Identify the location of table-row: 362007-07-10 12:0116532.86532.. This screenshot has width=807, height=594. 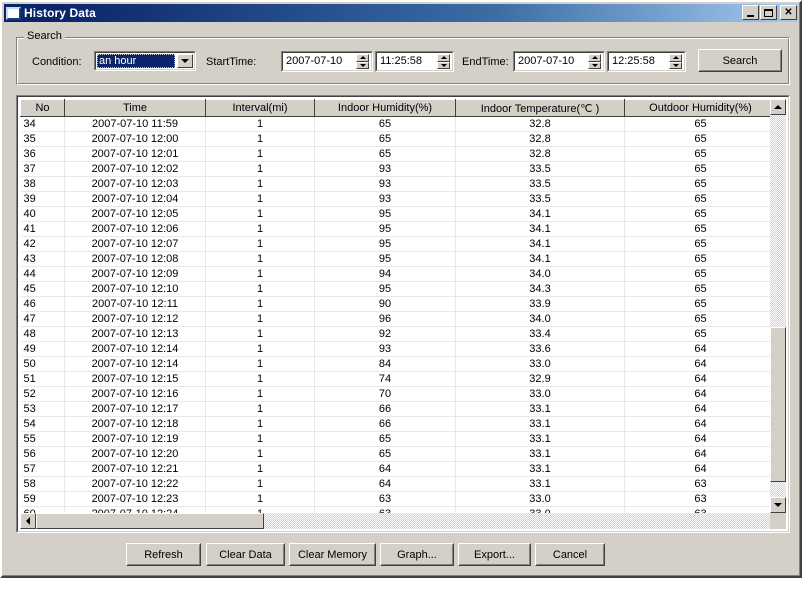
(403, 154).